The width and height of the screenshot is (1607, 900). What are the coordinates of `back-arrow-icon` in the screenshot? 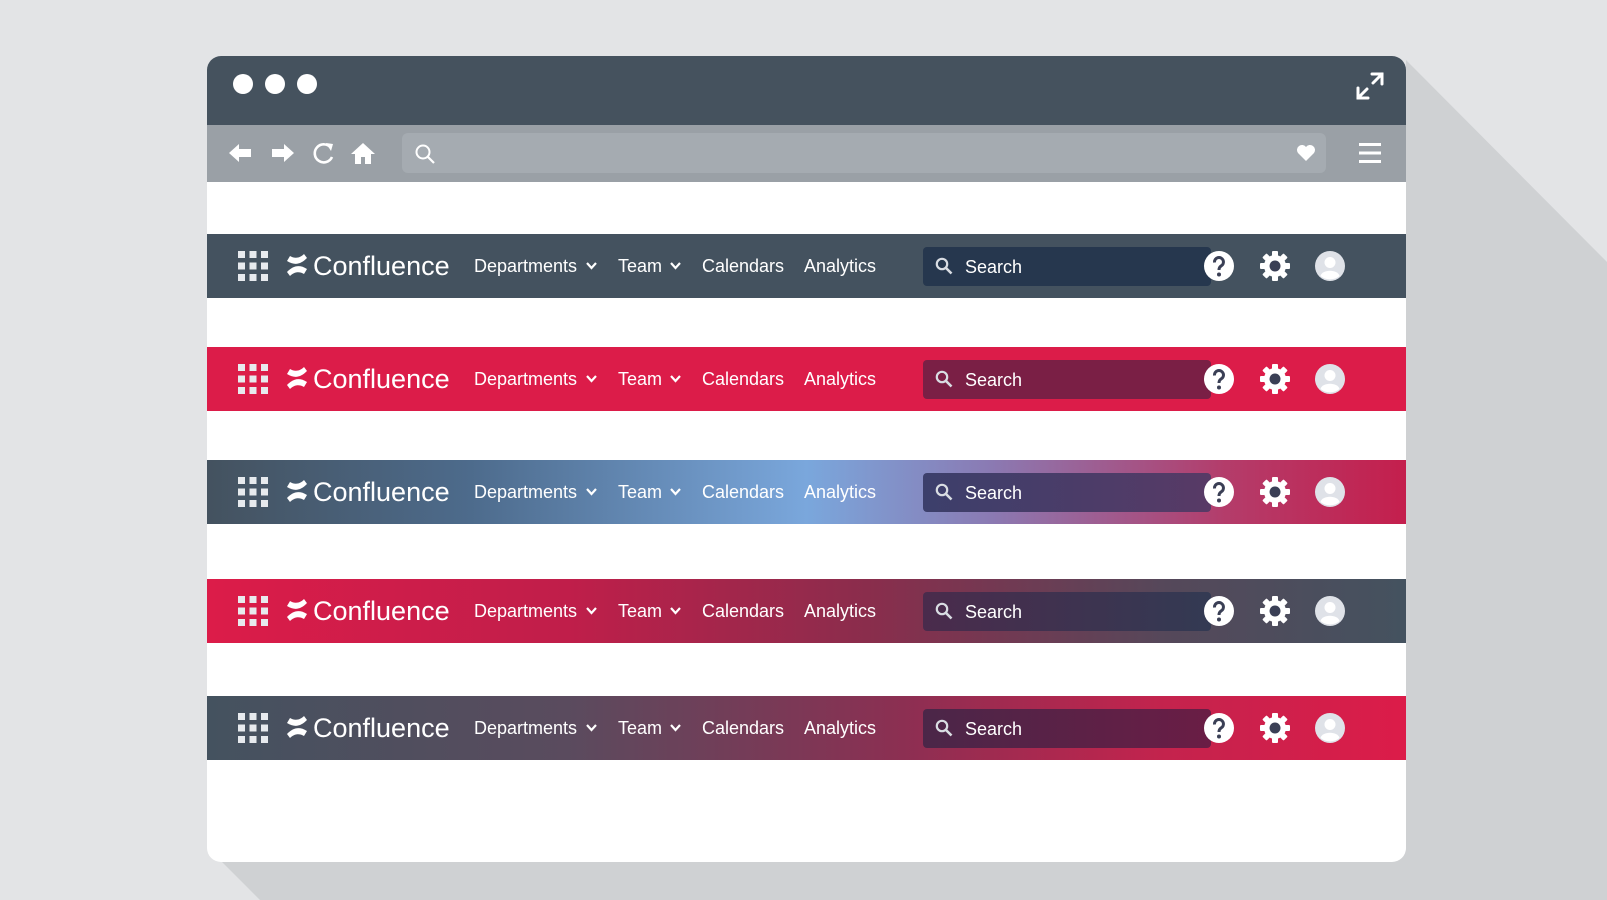 It's located at (240, 153).